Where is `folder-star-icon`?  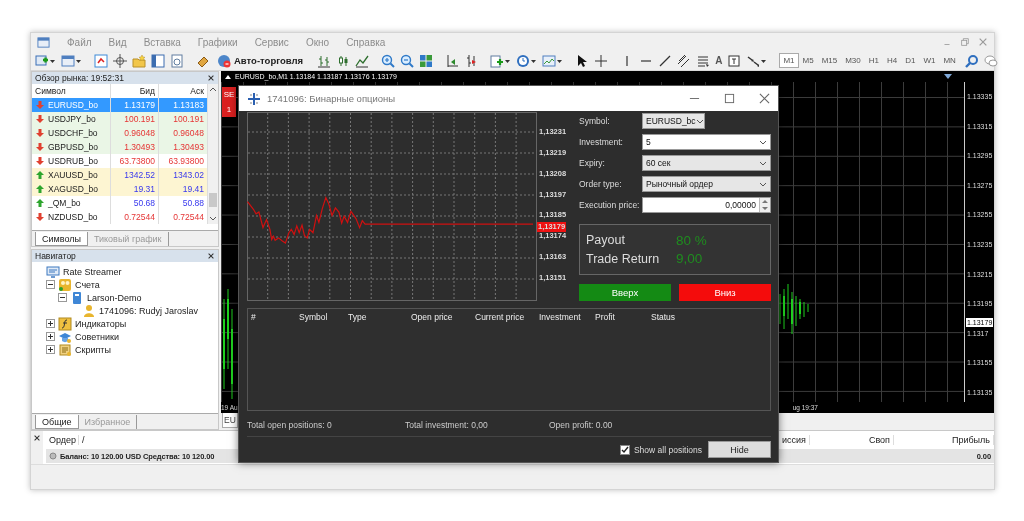 folder-star-icon is located at coordinates (139, 60).